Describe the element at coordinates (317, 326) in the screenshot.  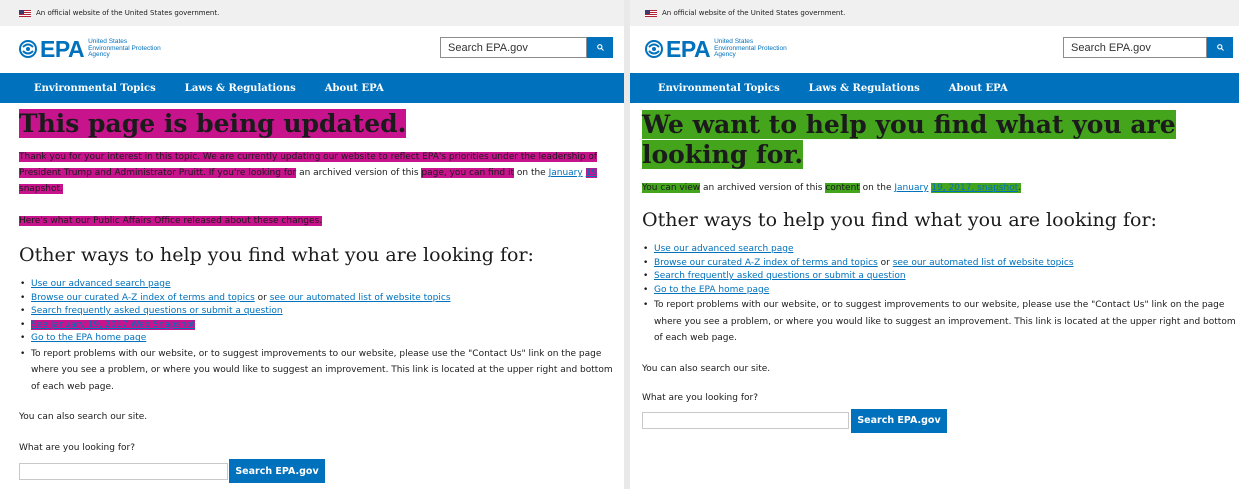
I see `list-item: See January 19, 2017 Web Snapshot` at that location.